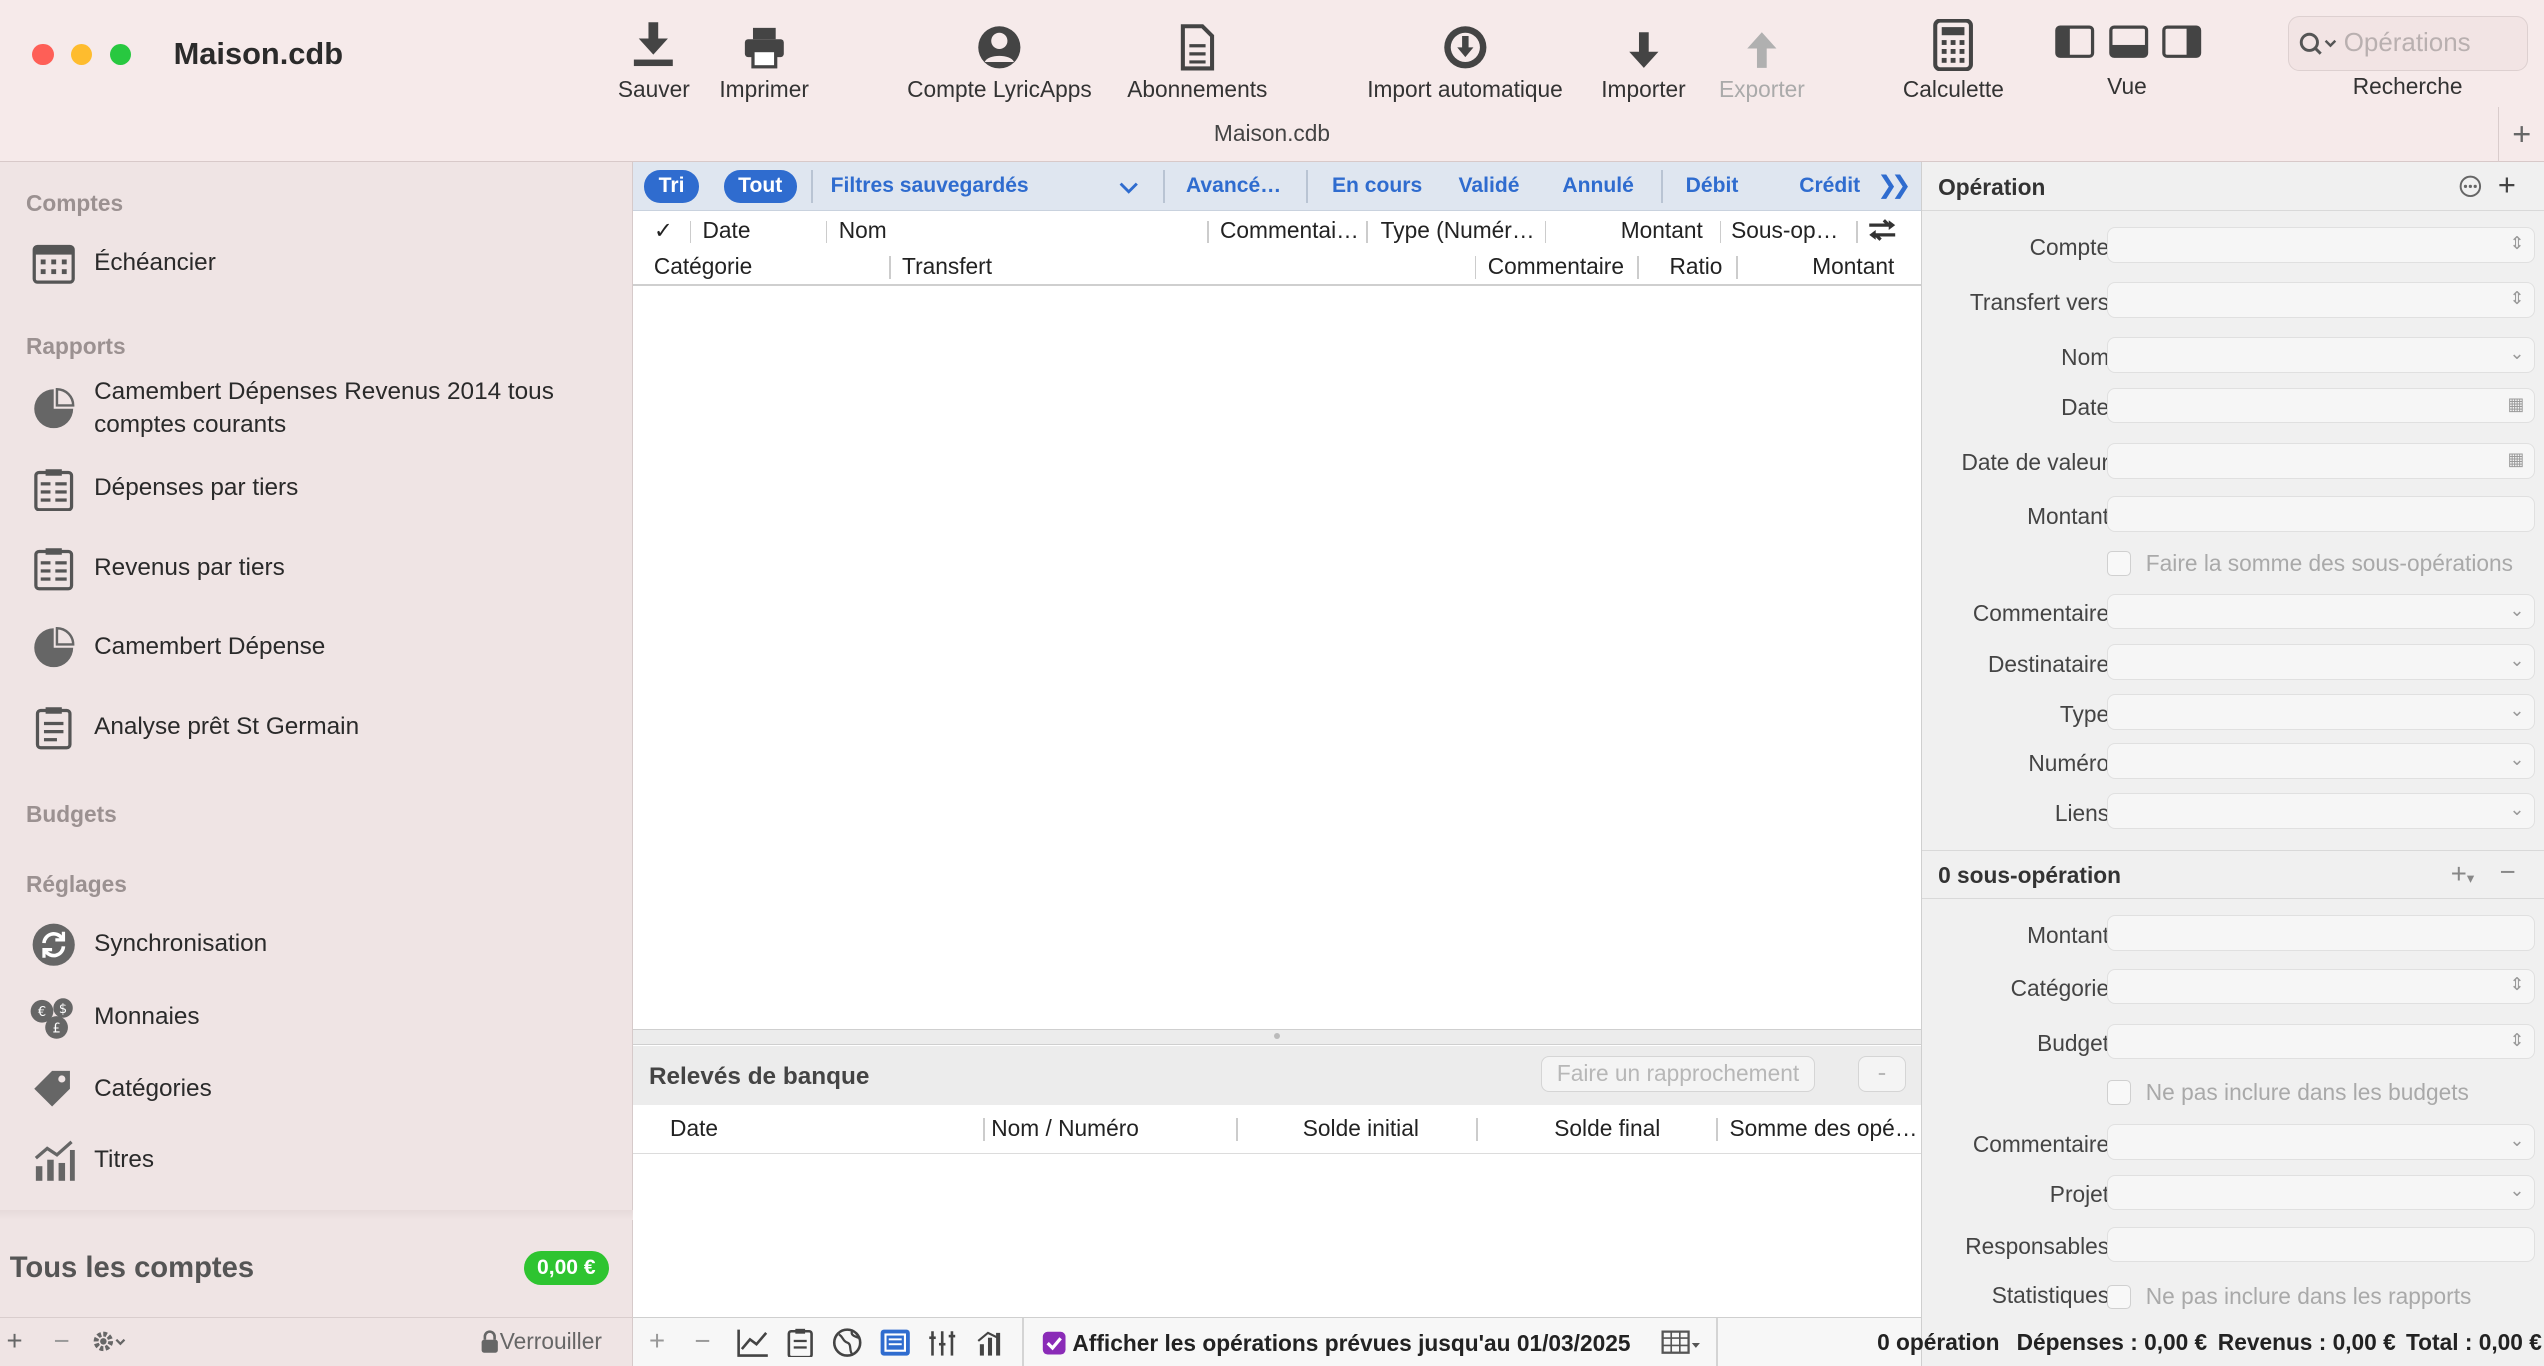  What do you see at coordinates (62, 1341) in the screenshot?
I see `remove-account-button: −` at bounding box center [62, 1341].